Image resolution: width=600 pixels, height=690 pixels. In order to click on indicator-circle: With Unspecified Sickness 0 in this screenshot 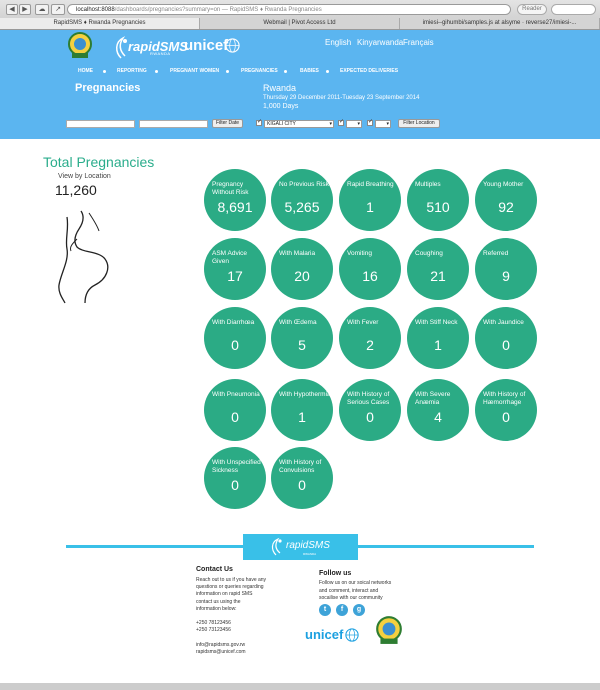, I will do `click(235, 478)`.